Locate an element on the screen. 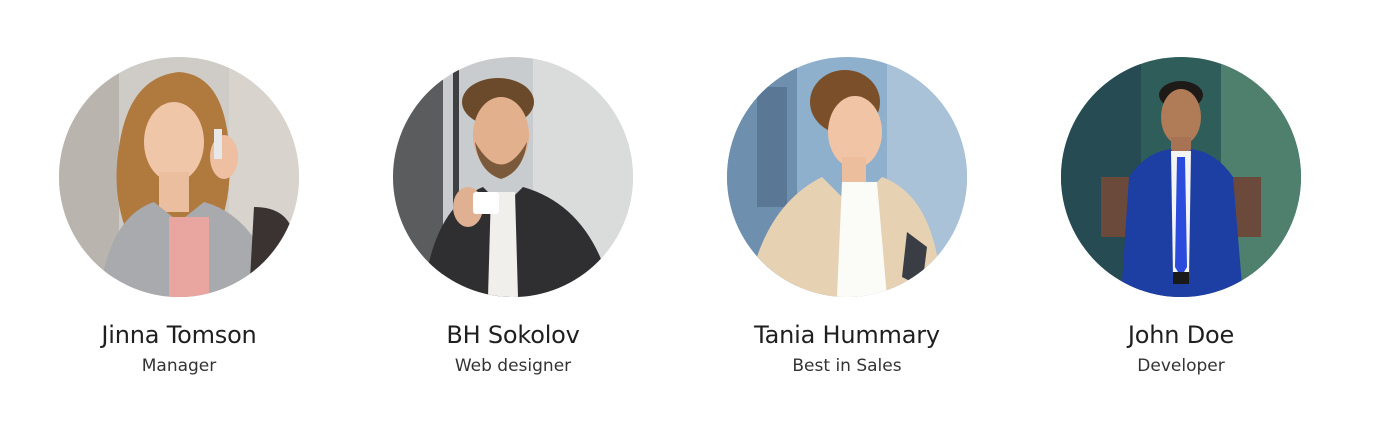 The height and width of the screenshot is (433, 1385). member-name: Tania Hummary is located at coordinates (847, 335).